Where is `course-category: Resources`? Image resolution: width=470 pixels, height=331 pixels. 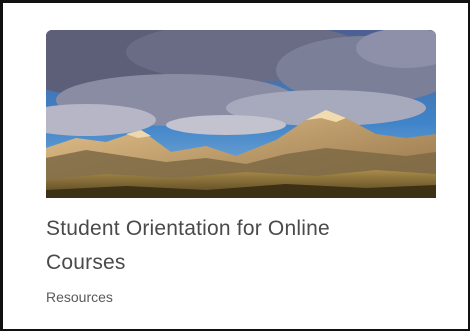
course-category: Resources is located at coordinates (79, 297).